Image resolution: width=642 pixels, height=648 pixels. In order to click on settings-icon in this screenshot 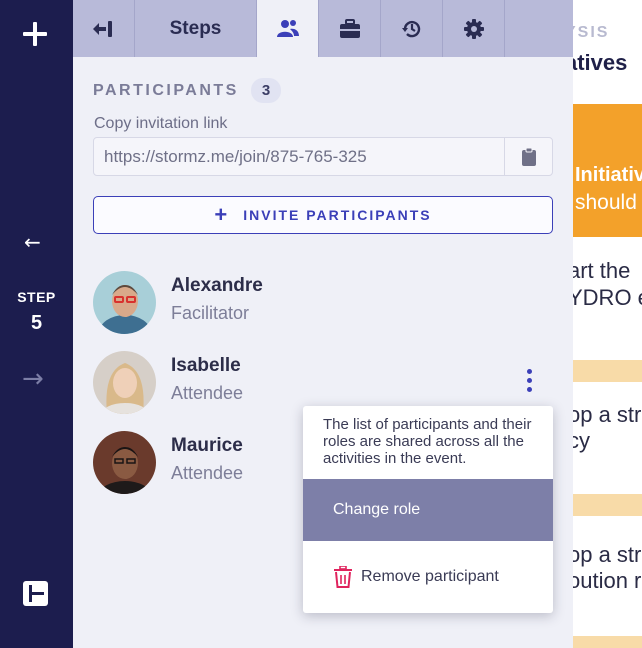, I will do `click(473, 28)`.